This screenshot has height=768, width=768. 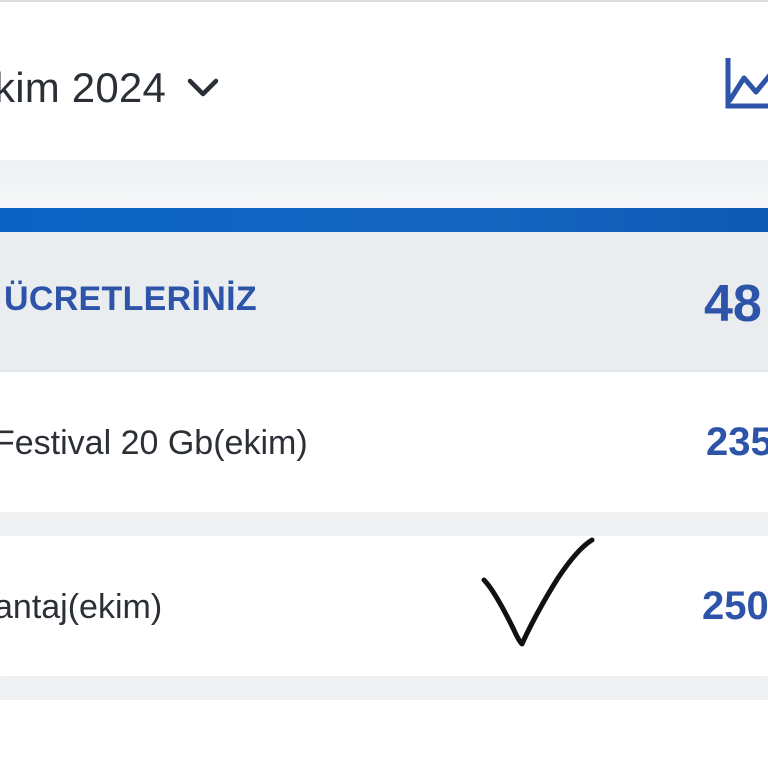 I want to click on charges-total-amount: 48, so click(x=733, y=304).